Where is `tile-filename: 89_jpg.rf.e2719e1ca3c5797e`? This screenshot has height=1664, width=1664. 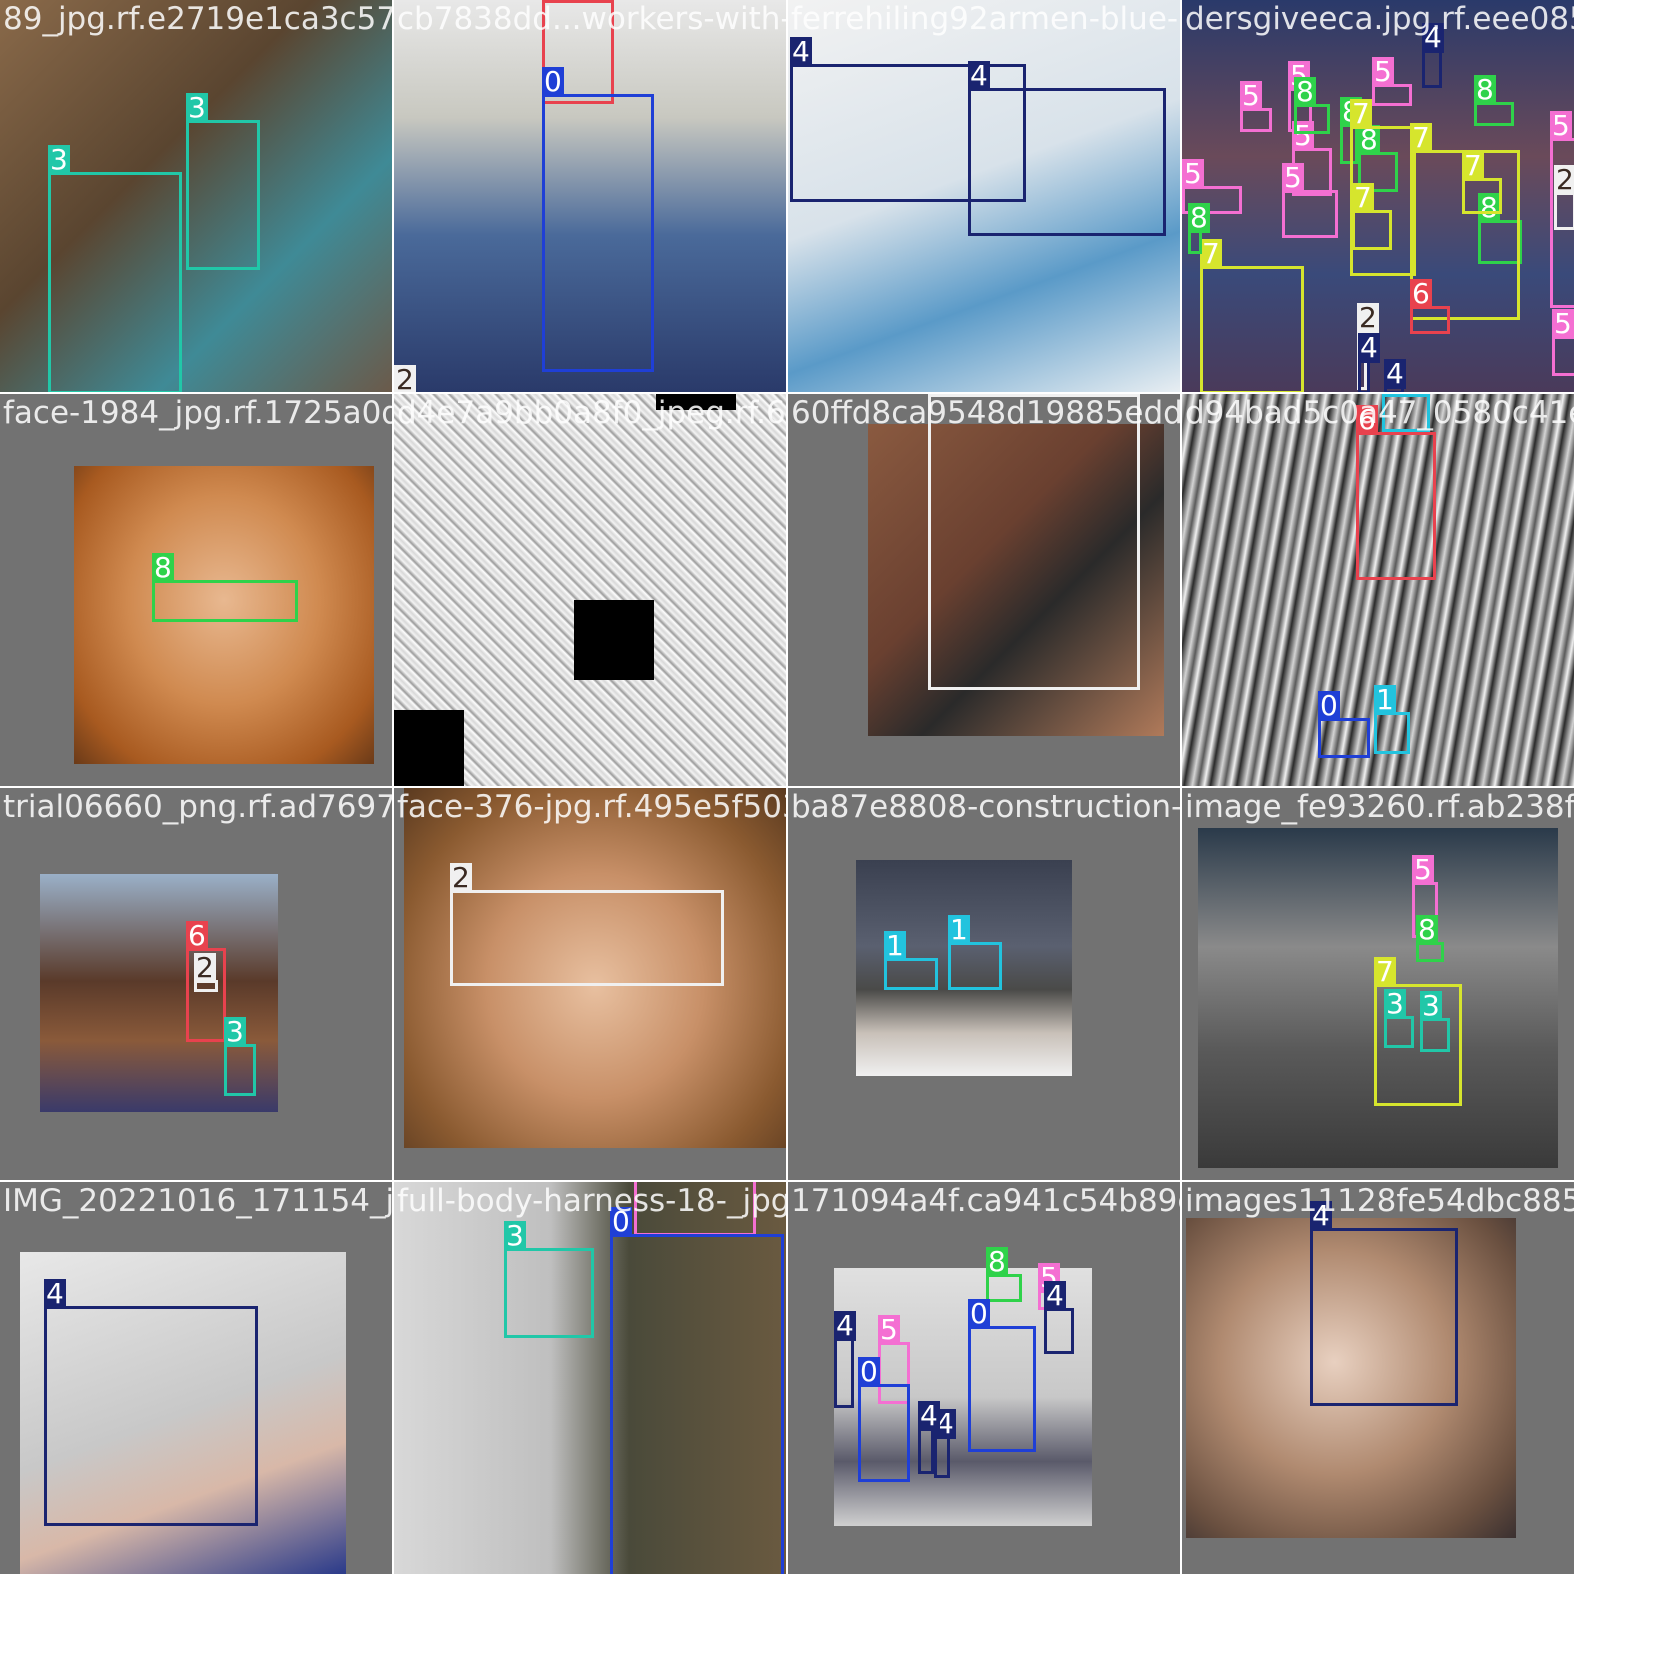 tile-filename: 89_jpg.rf.e2719e1ca3c5797e is located at coordinates (197, 19).